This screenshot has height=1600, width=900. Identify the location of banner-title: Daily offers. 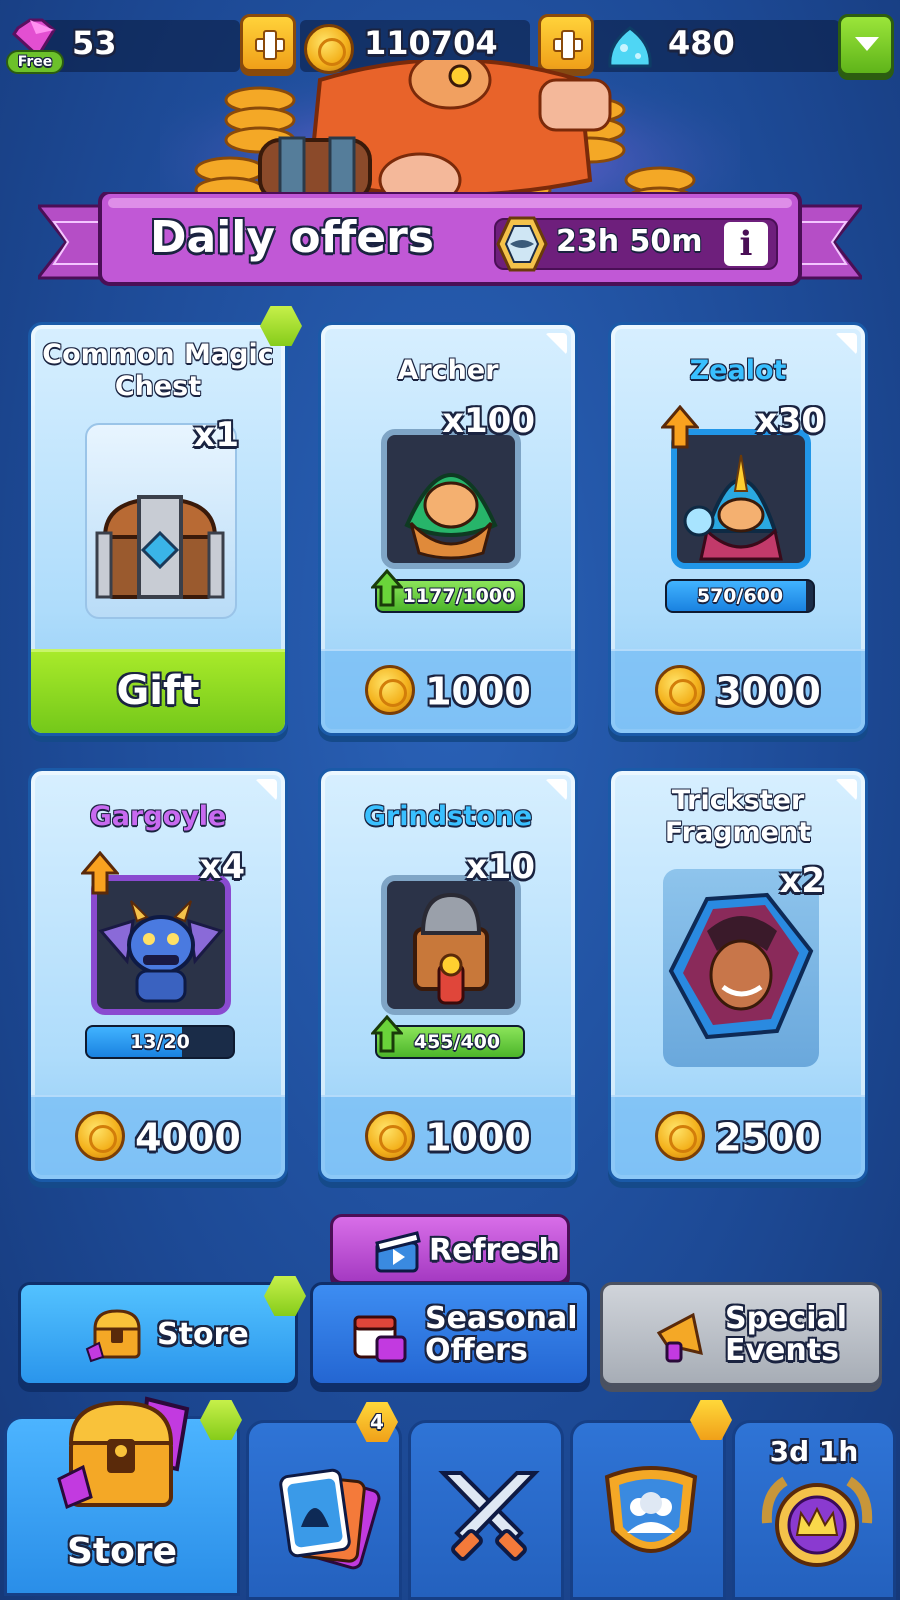
(292, 237).